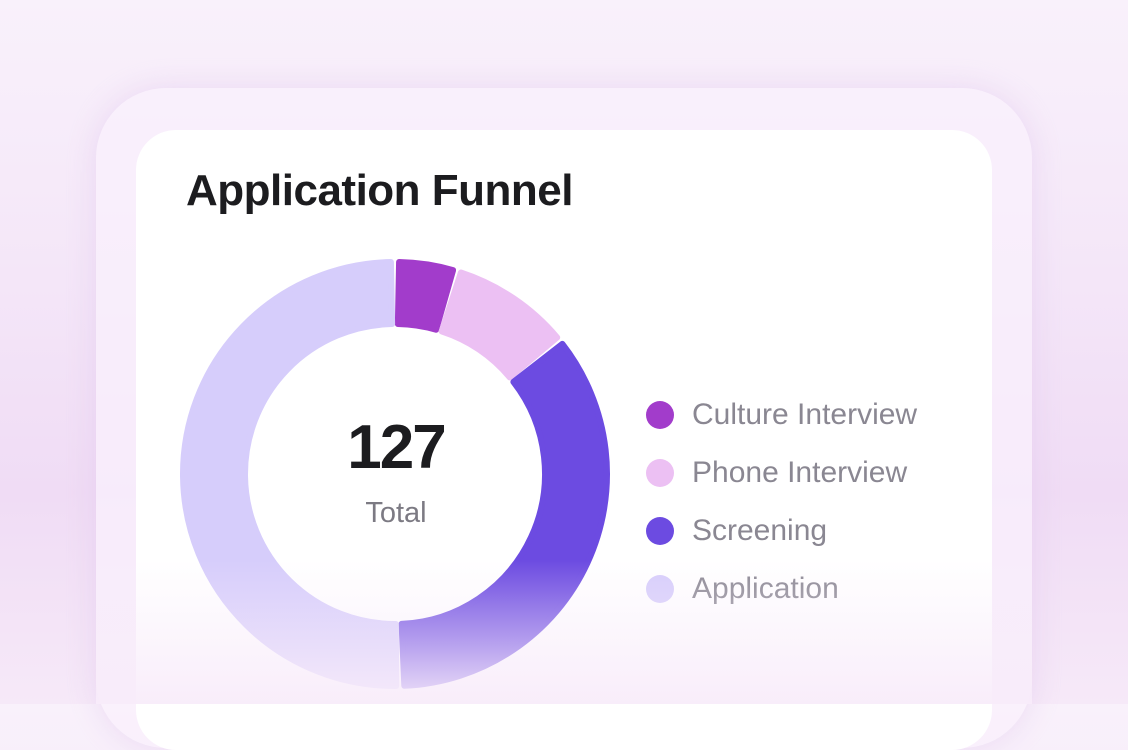 The image size is (1128, 750). What do you see at coordinates (800, 472) in the screenshot?
I see `legend-label: Phone Interview` at bounding box center [800, 472].